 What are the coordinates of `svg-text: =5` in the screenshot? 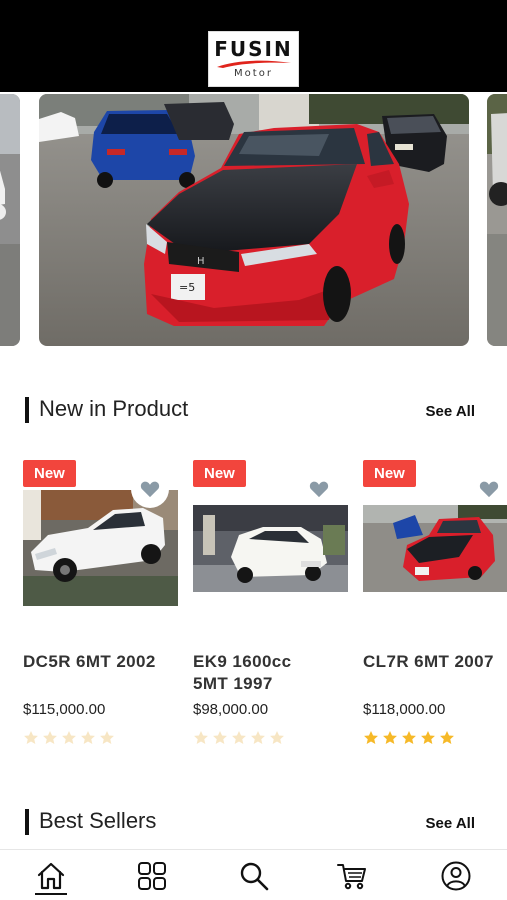 It's located at (187, 287).